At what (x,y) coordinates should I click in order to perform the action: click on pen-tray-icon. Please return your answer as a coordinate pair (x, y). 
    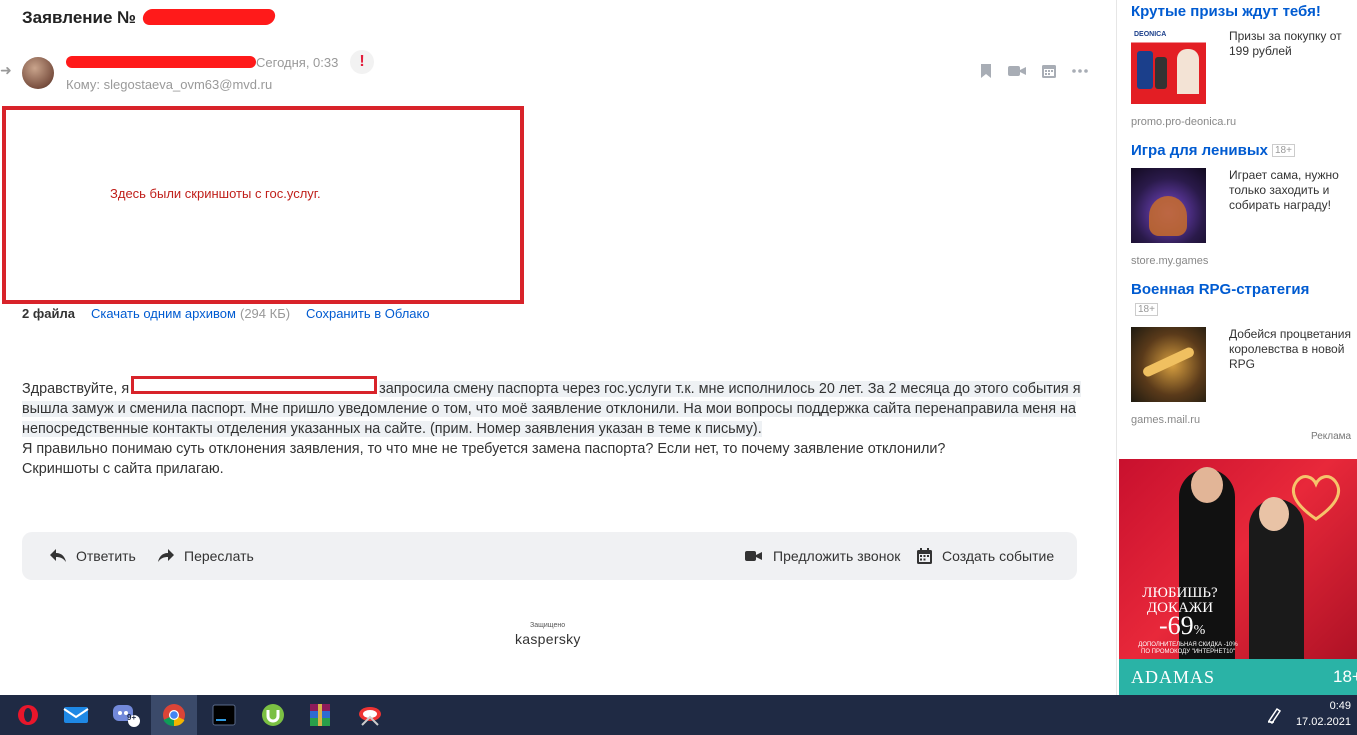
    Looking at the image, I should click on (1275, 715).